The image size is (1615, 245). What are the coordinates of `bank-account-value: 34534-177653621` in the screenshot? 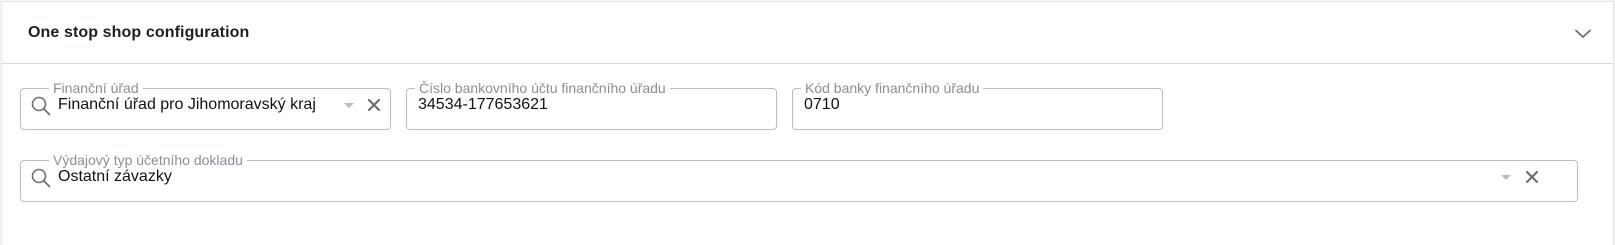 It's located at (590, 105).